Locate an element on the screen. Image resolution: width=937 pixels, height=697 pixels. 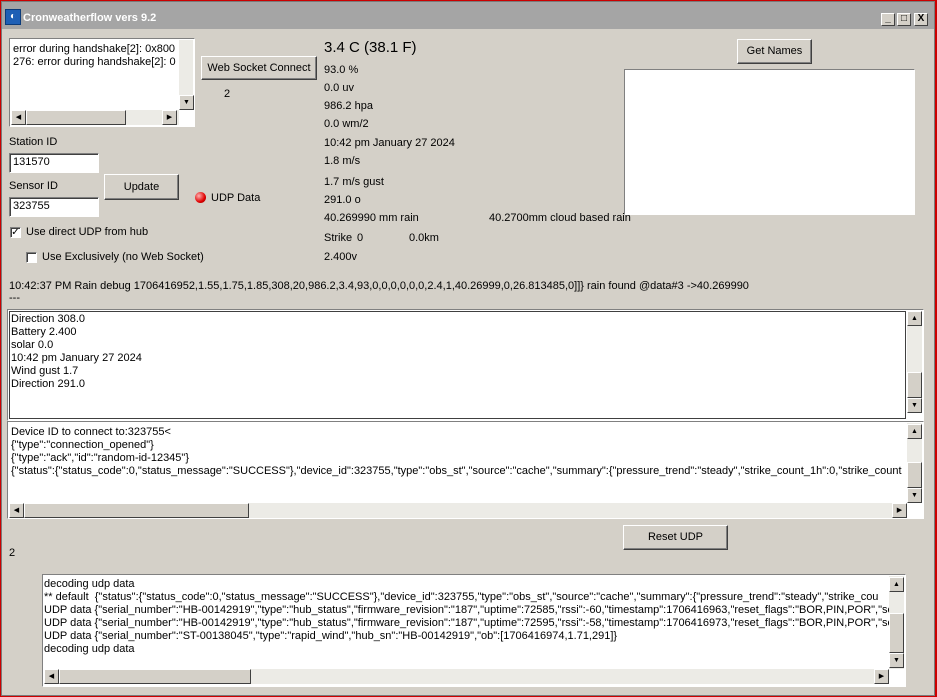
log-line: {"type":"connection_opened"} is located at coordinates (82, 445).